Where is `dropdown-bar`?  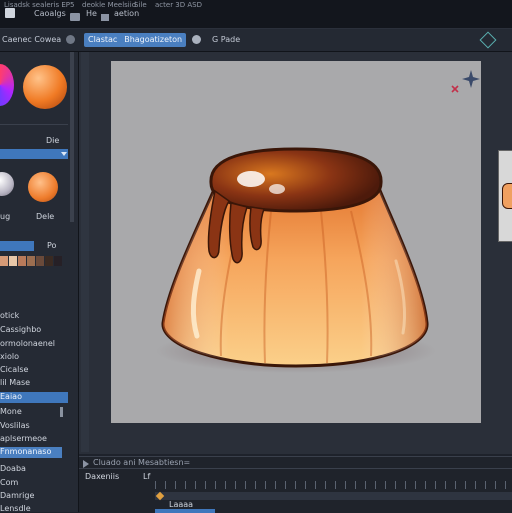 dropdown-bar is located at coordinates (34, 154).